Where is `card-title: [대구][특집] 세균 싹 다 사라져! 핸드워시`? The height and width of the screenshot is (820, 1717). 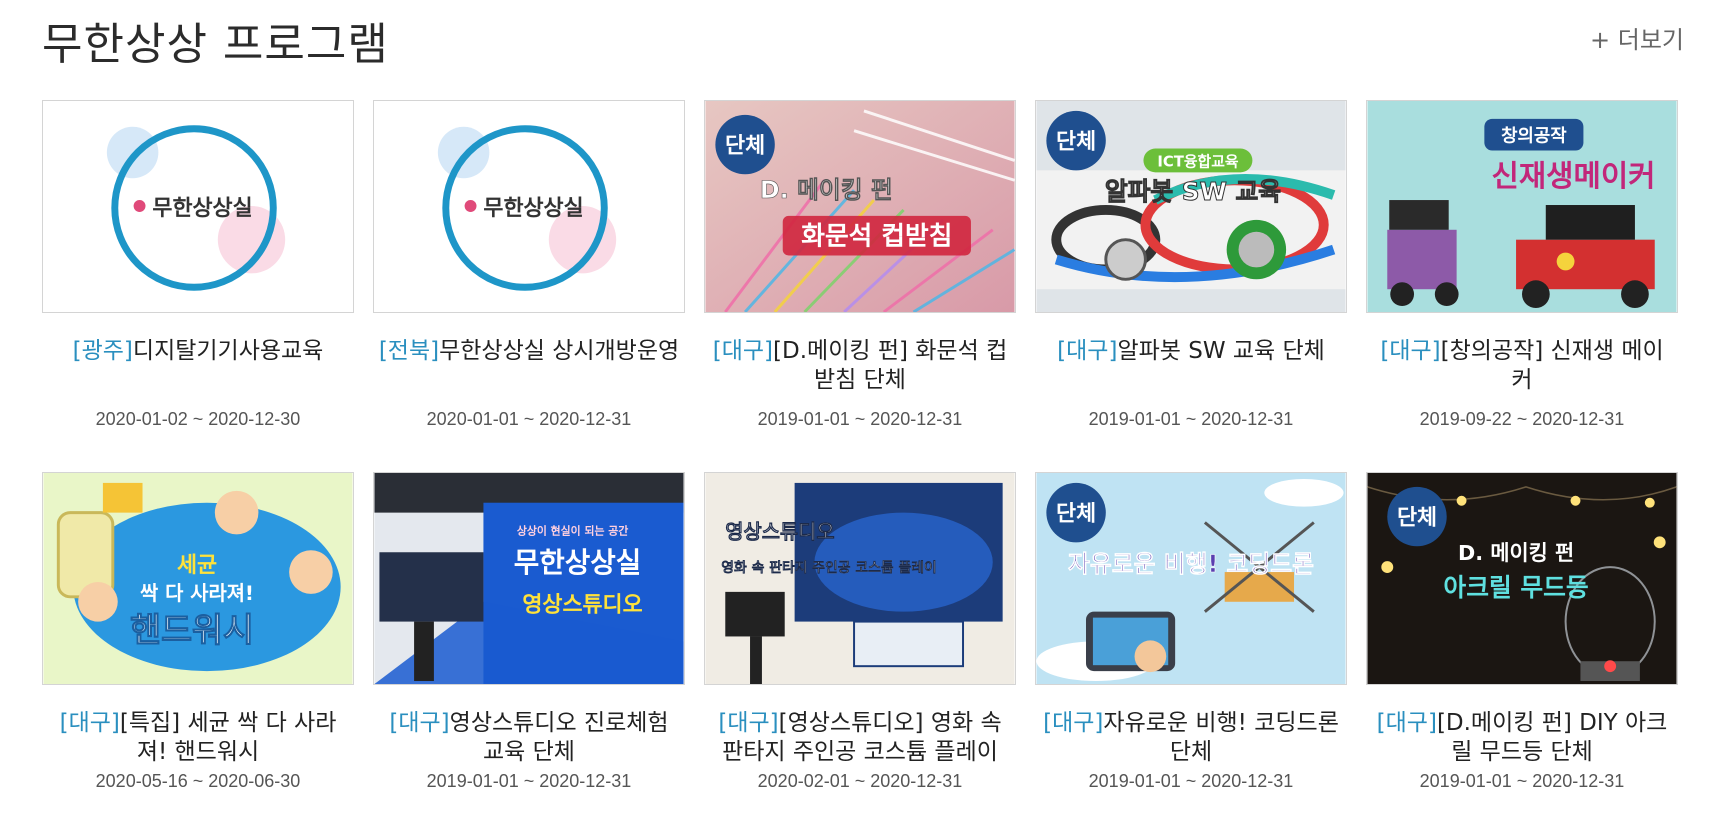
card-title: [대구][특집] 세균 싹 다 사라져! 핸드워시 is located at coordinates (198, 738).